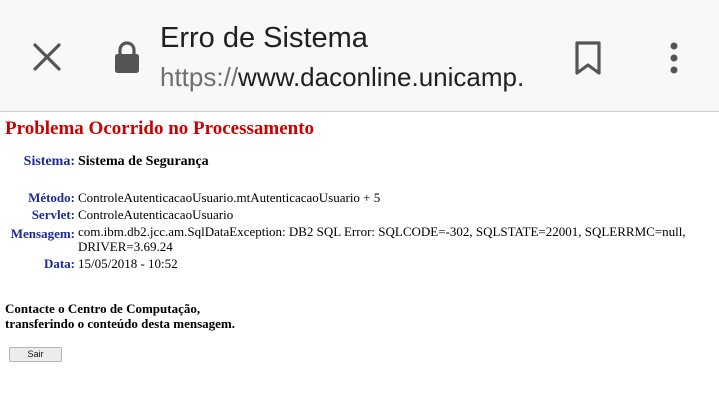  I want to click on detail-row-servlet: Servlet: ControleAutenticacaoUsuario, so click(359, 215).